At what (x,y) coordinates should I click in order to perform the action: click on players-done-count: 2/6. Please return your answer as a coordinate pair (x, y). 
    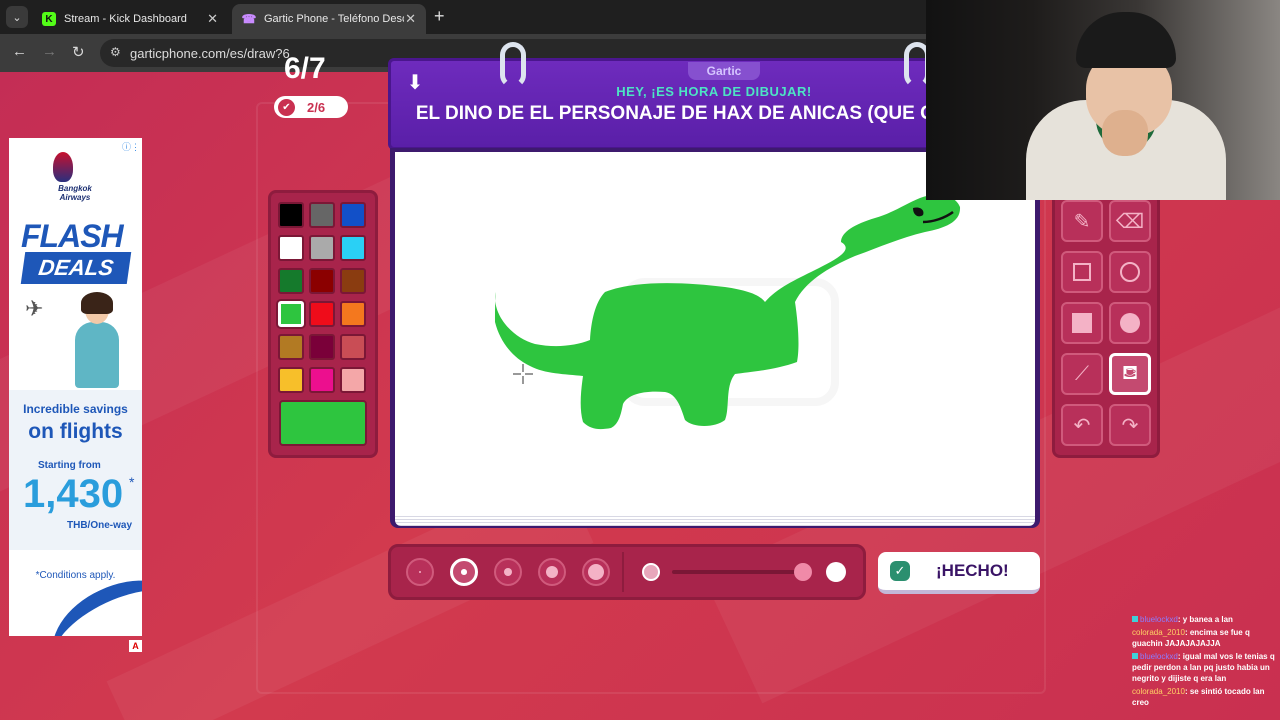
    Looking at the image, I should click on (316, 107).